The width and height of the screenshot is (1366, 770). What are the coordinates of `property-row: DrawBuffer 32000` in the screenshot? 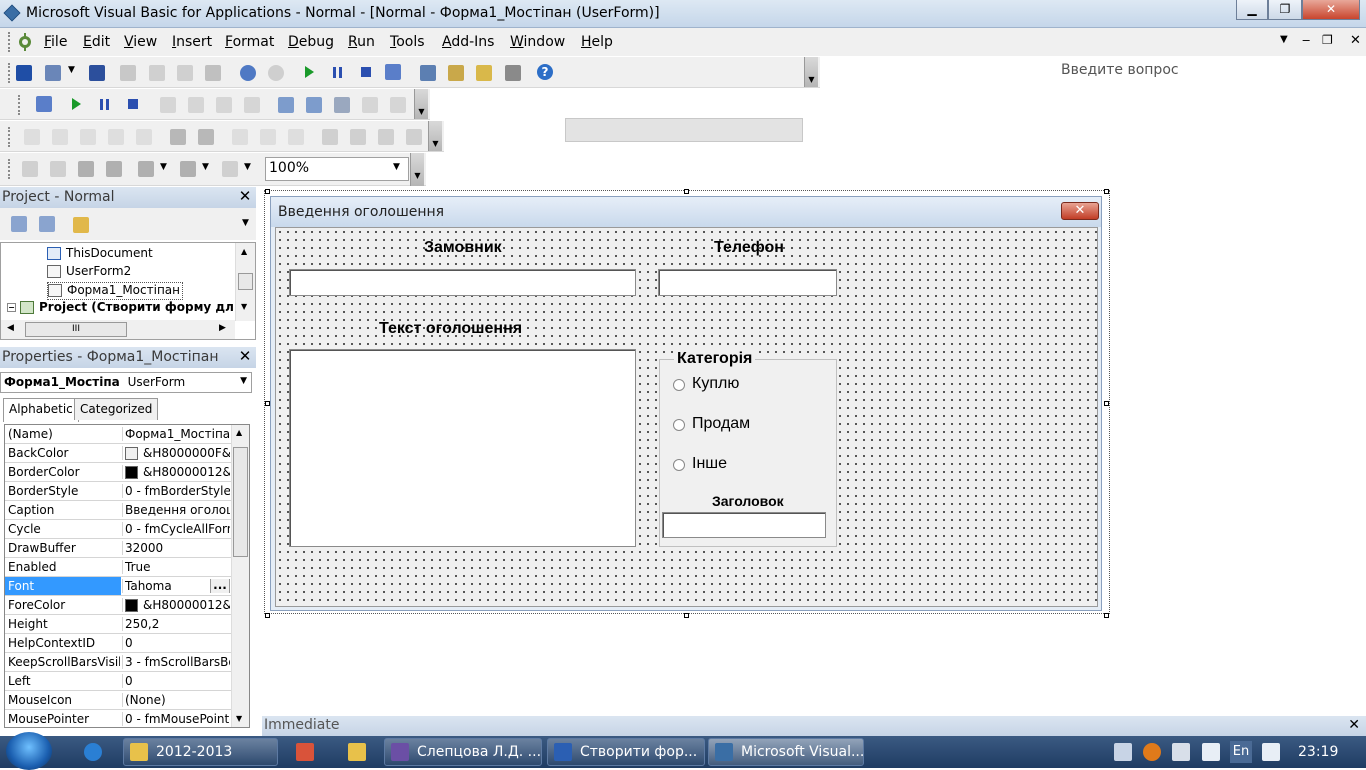 It's located at (118, 548).